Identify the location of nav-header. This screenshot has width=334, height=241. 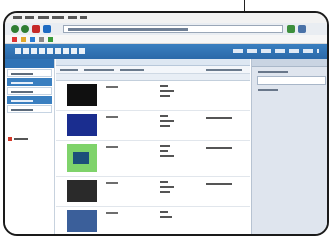
(29, 63).